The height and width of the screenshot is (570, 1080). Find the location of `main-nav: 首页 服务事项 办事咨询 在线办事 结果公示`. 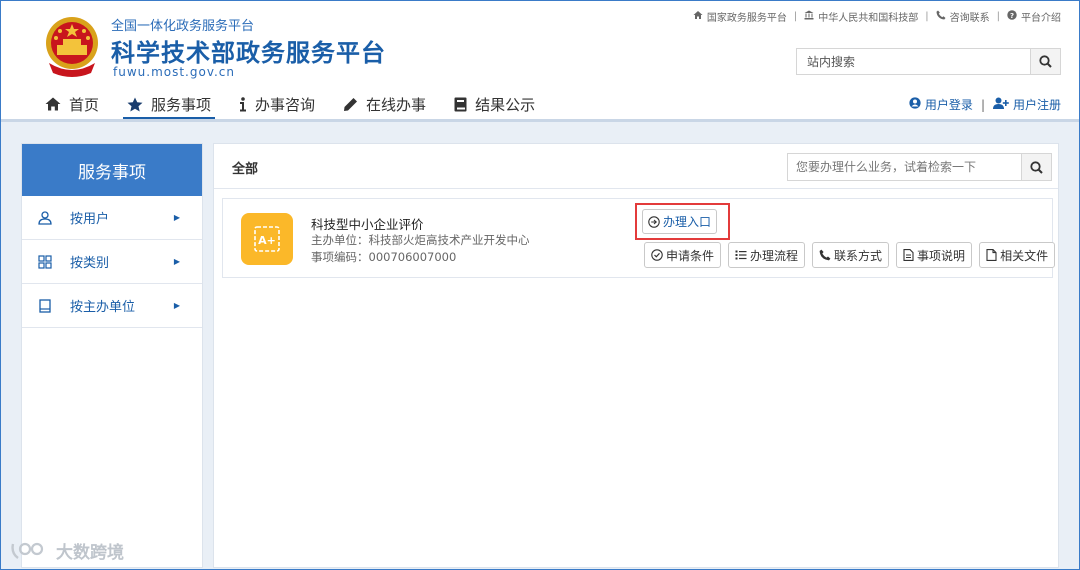

main-nav: 首页 服务事项 办事咨询 在线办事 结果公示 is located at coordinates (300, 104).